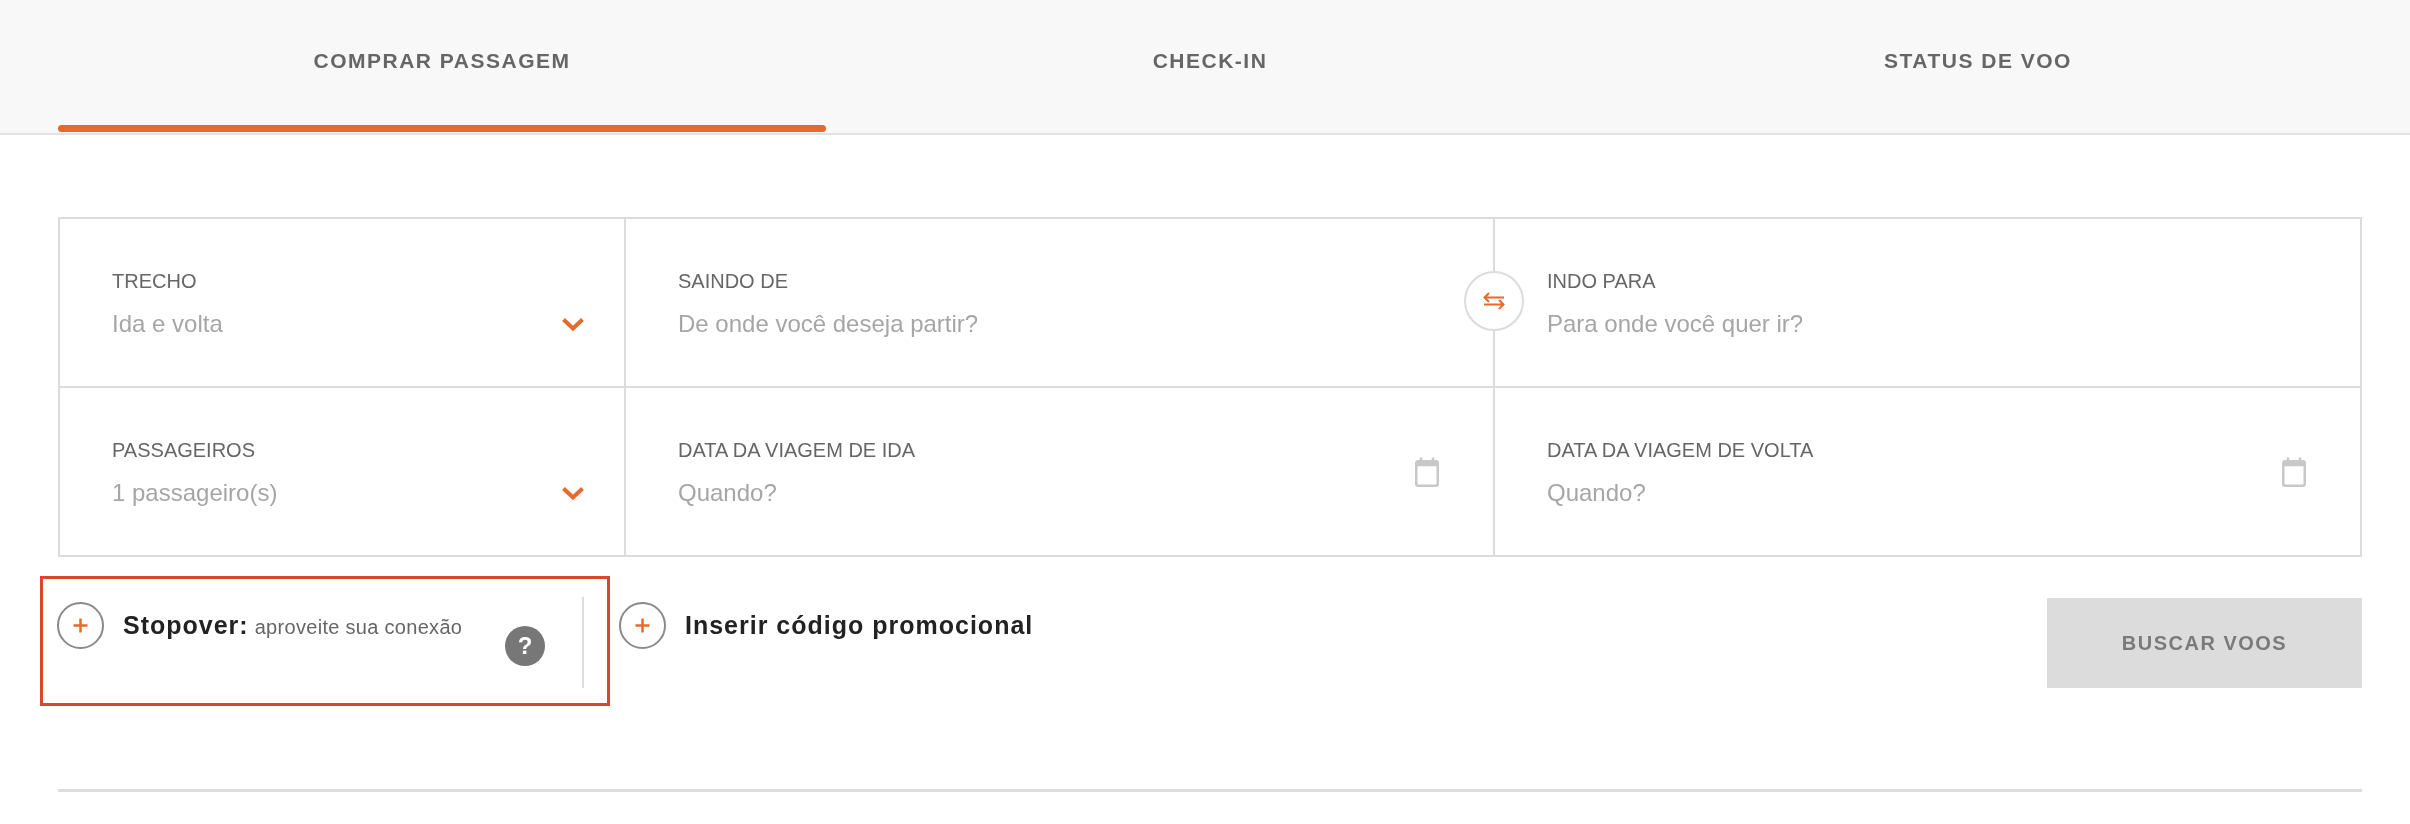 This screenshot has height=824, width=2410. Describe the element at coordinates (260, 625) in the screenshot. I see `option-toggle: Stopover: aproveite sua conexão` at that location.